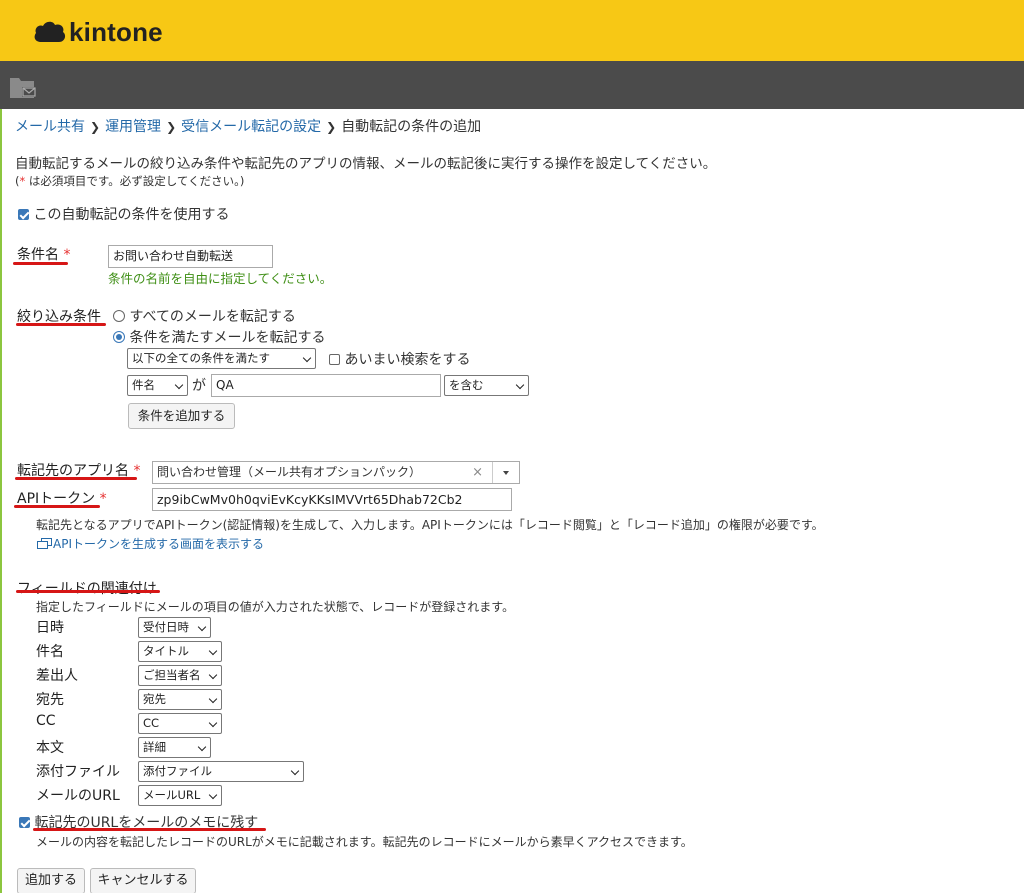  I want to click on mapping-label-to: 宛先, so click(50, 700).